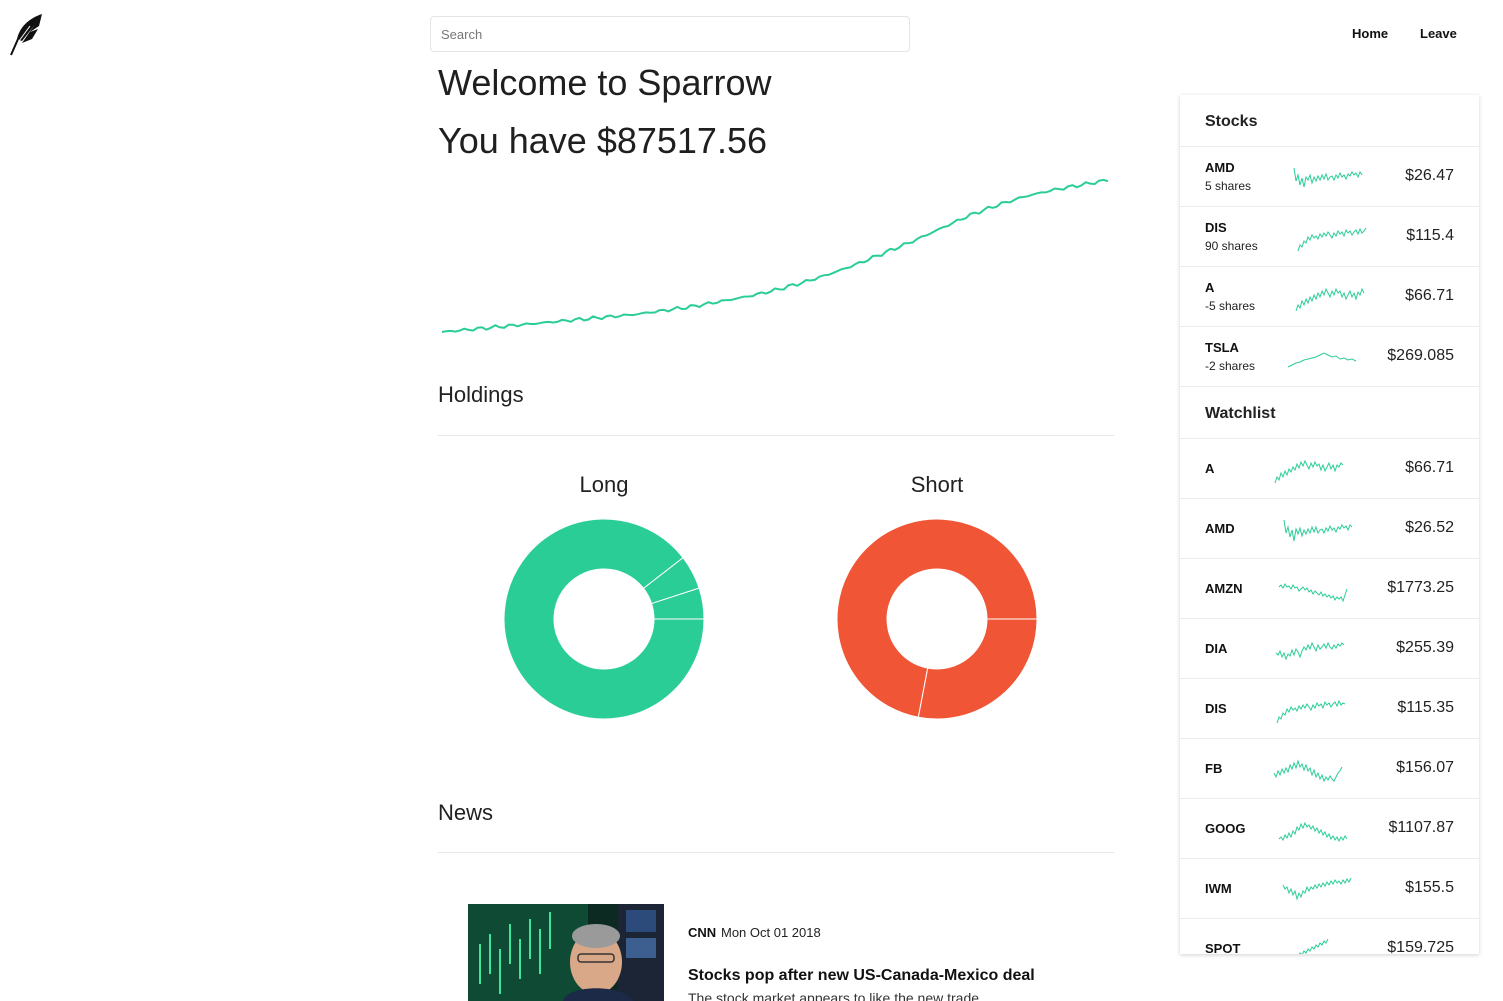 The height and width of the screenshot is (1001, 1503). I want to click on stock-symbol: DIA, so click(1216, 648).